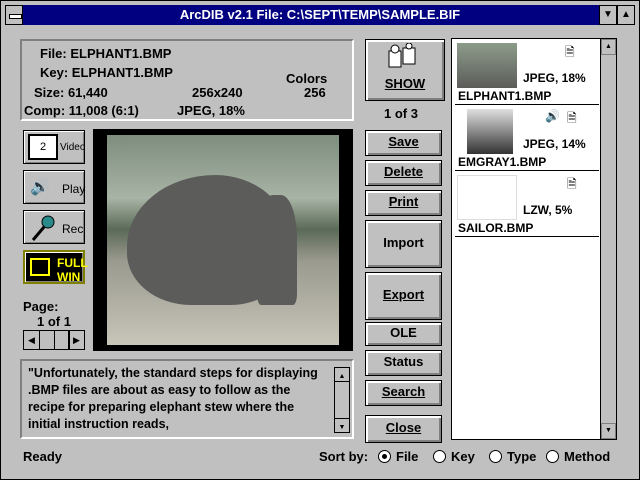 Image resolution: width=640 pixels, height=480 pixels. I want to click on list-item-comp: JPEG, 18%, so click(554, 78).